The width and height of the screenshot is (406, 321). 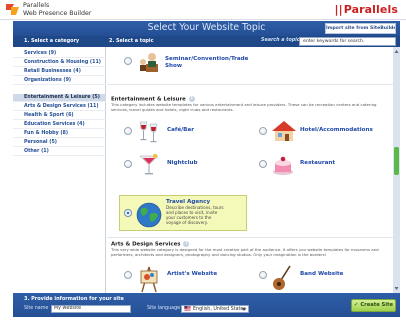 What do you see at coordinates (128, 61) in the screenshot?
I see `topic-radio-seminar` at bounding box center [128, 61].